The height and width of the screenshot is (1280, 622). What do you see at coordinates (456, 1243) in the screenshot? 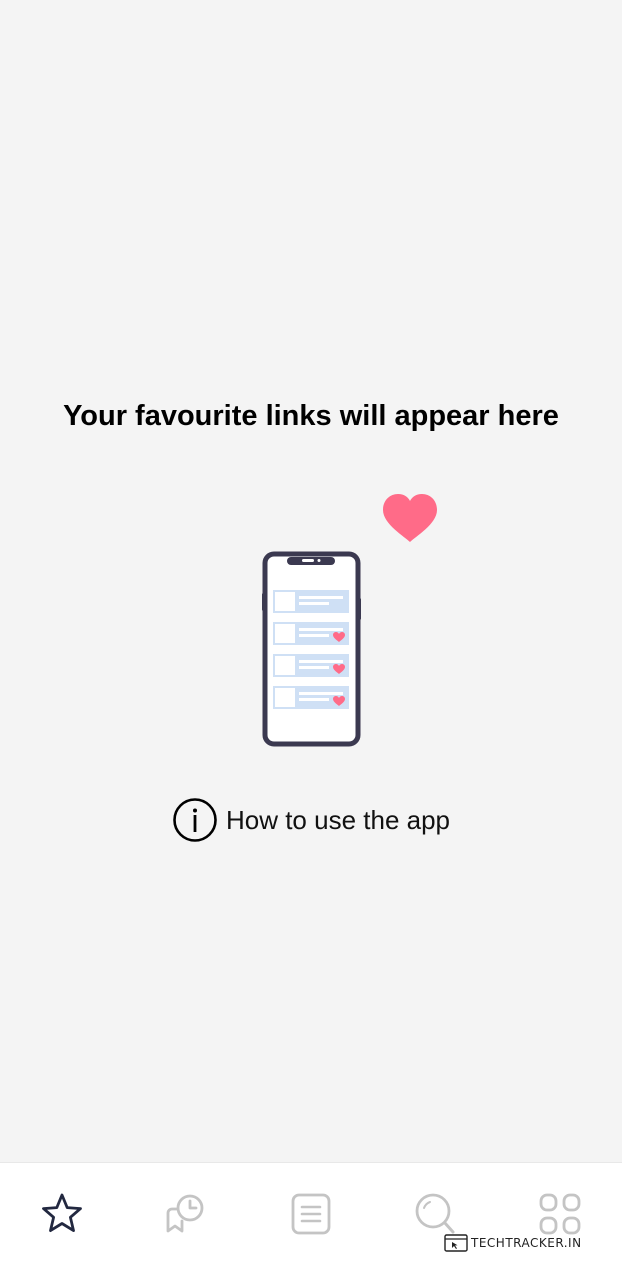
I see `browser-window-icon` at bounding box center [456, 1243].